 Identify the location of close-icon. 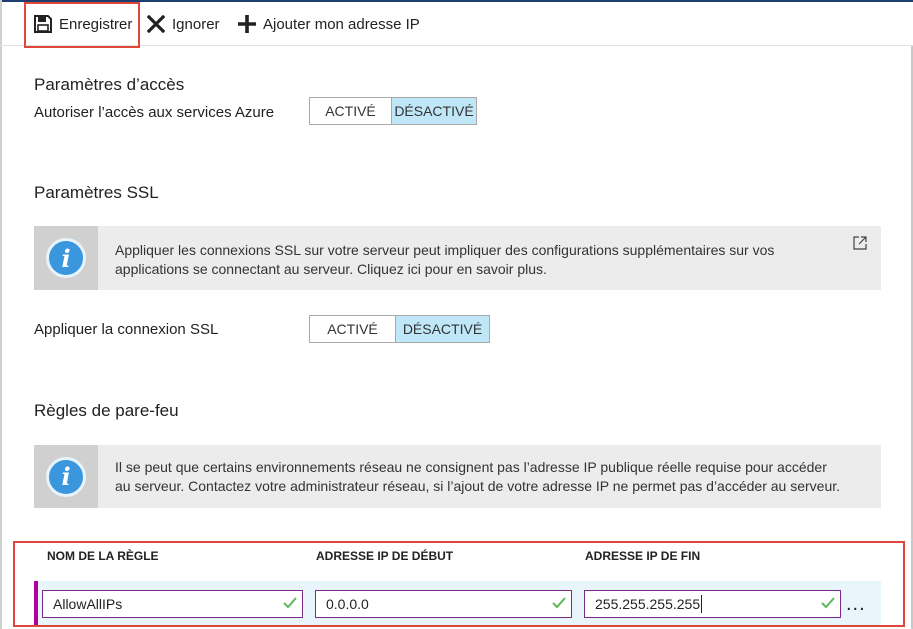
(156, 24).